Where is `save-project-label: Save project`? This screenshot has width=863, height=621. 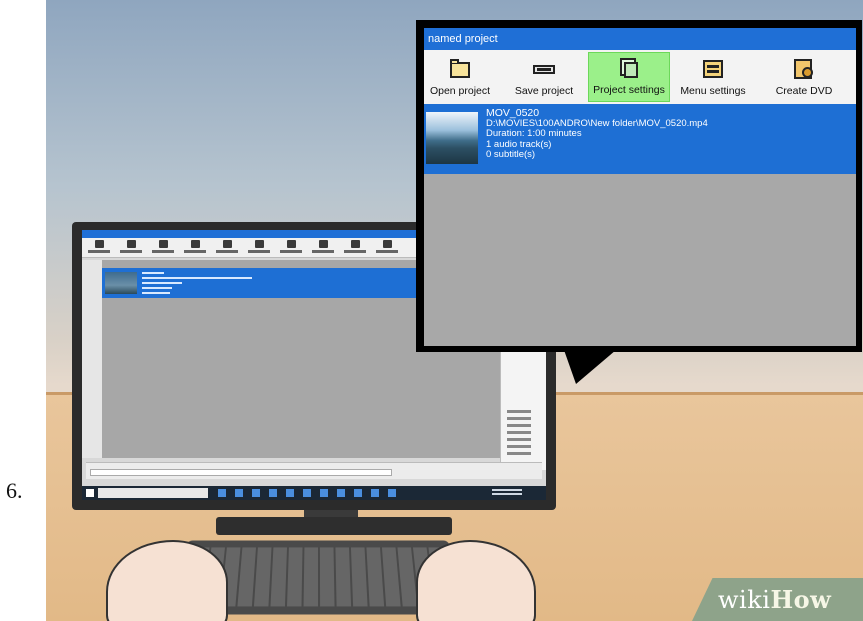 save-project-label: Save project is located at coordinates (544, 91).